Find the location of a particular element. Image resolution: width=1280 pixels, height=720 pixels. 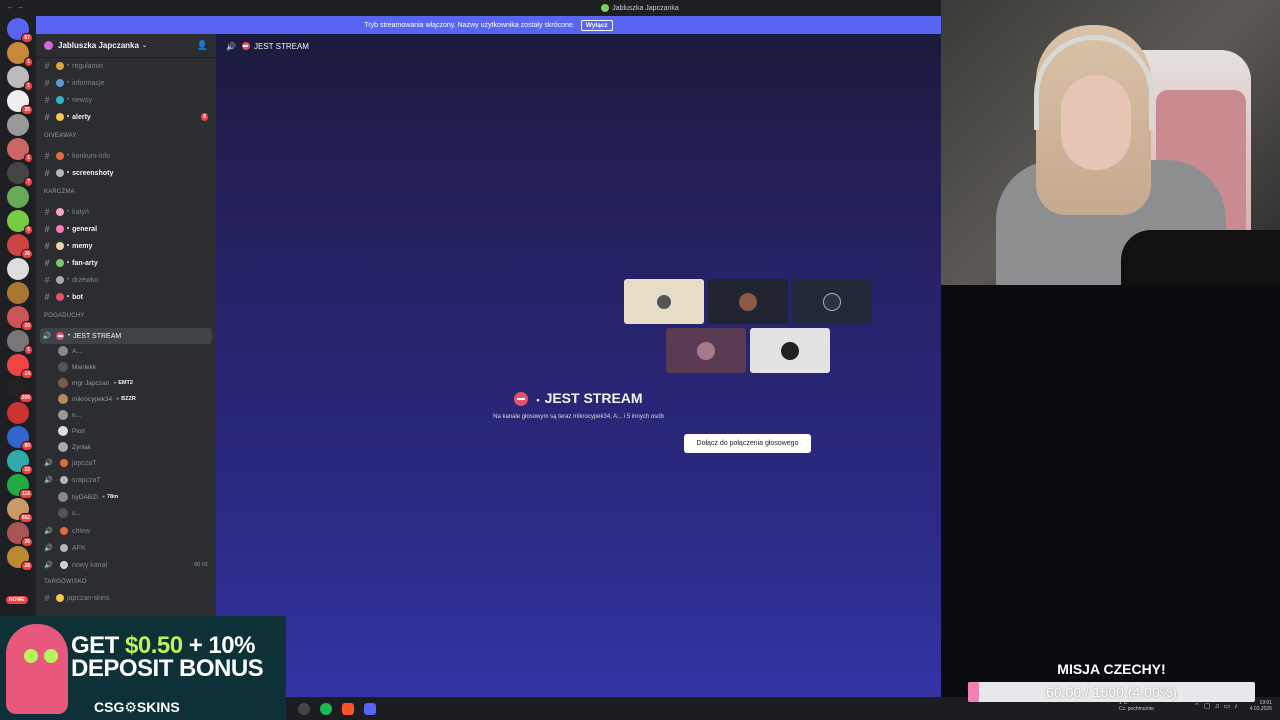

server-icon: 19 is located at coordinates (20, 462).